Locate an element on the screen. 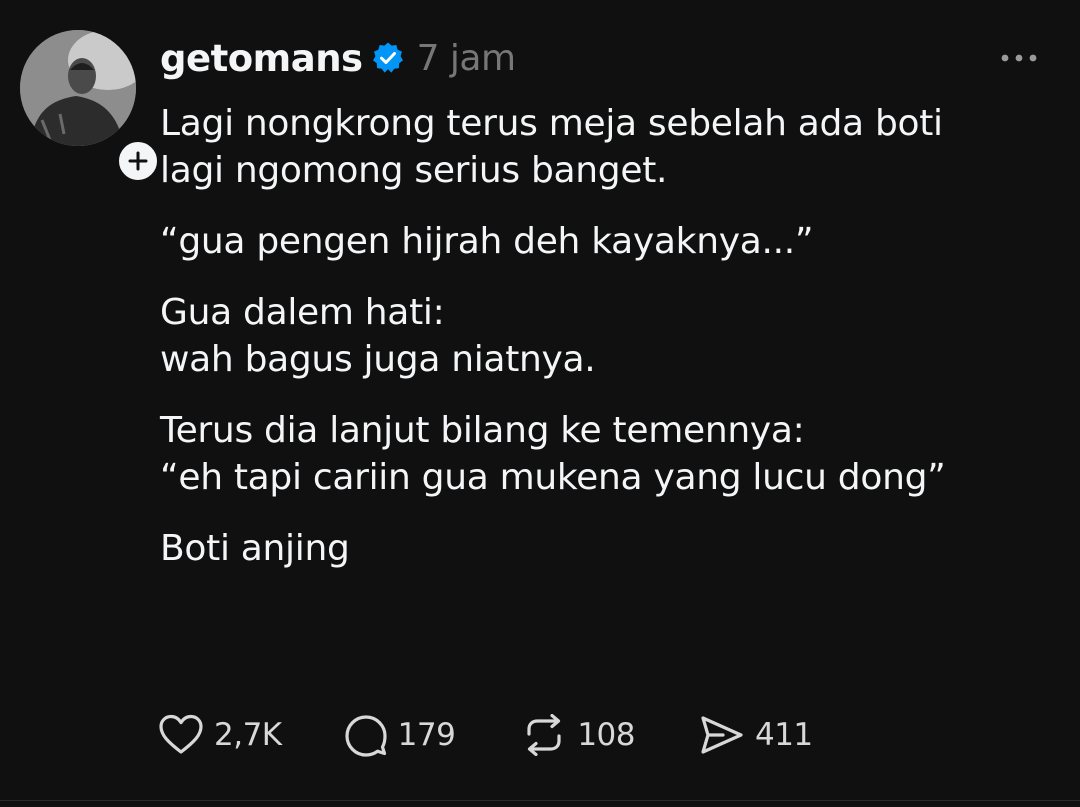 The image size is (1080, 807). reply-button: 179 is located at coordinates (400, 735).